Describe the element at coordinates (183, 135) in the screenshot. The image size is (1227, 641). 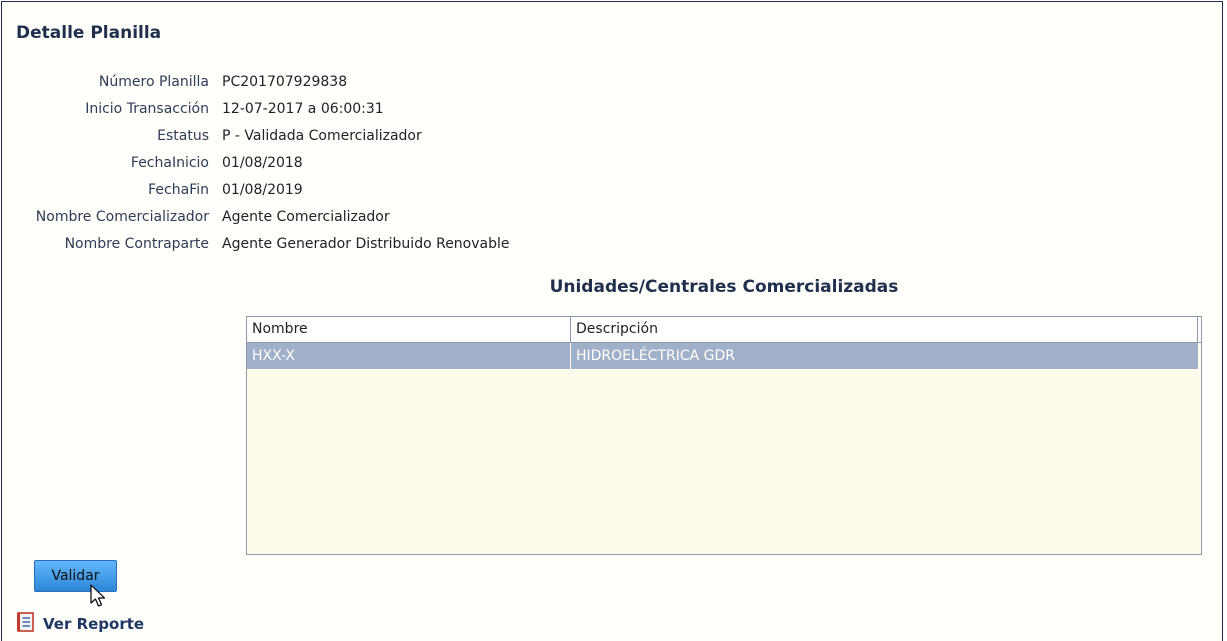
I see `detail-label: Estatus` at that location.